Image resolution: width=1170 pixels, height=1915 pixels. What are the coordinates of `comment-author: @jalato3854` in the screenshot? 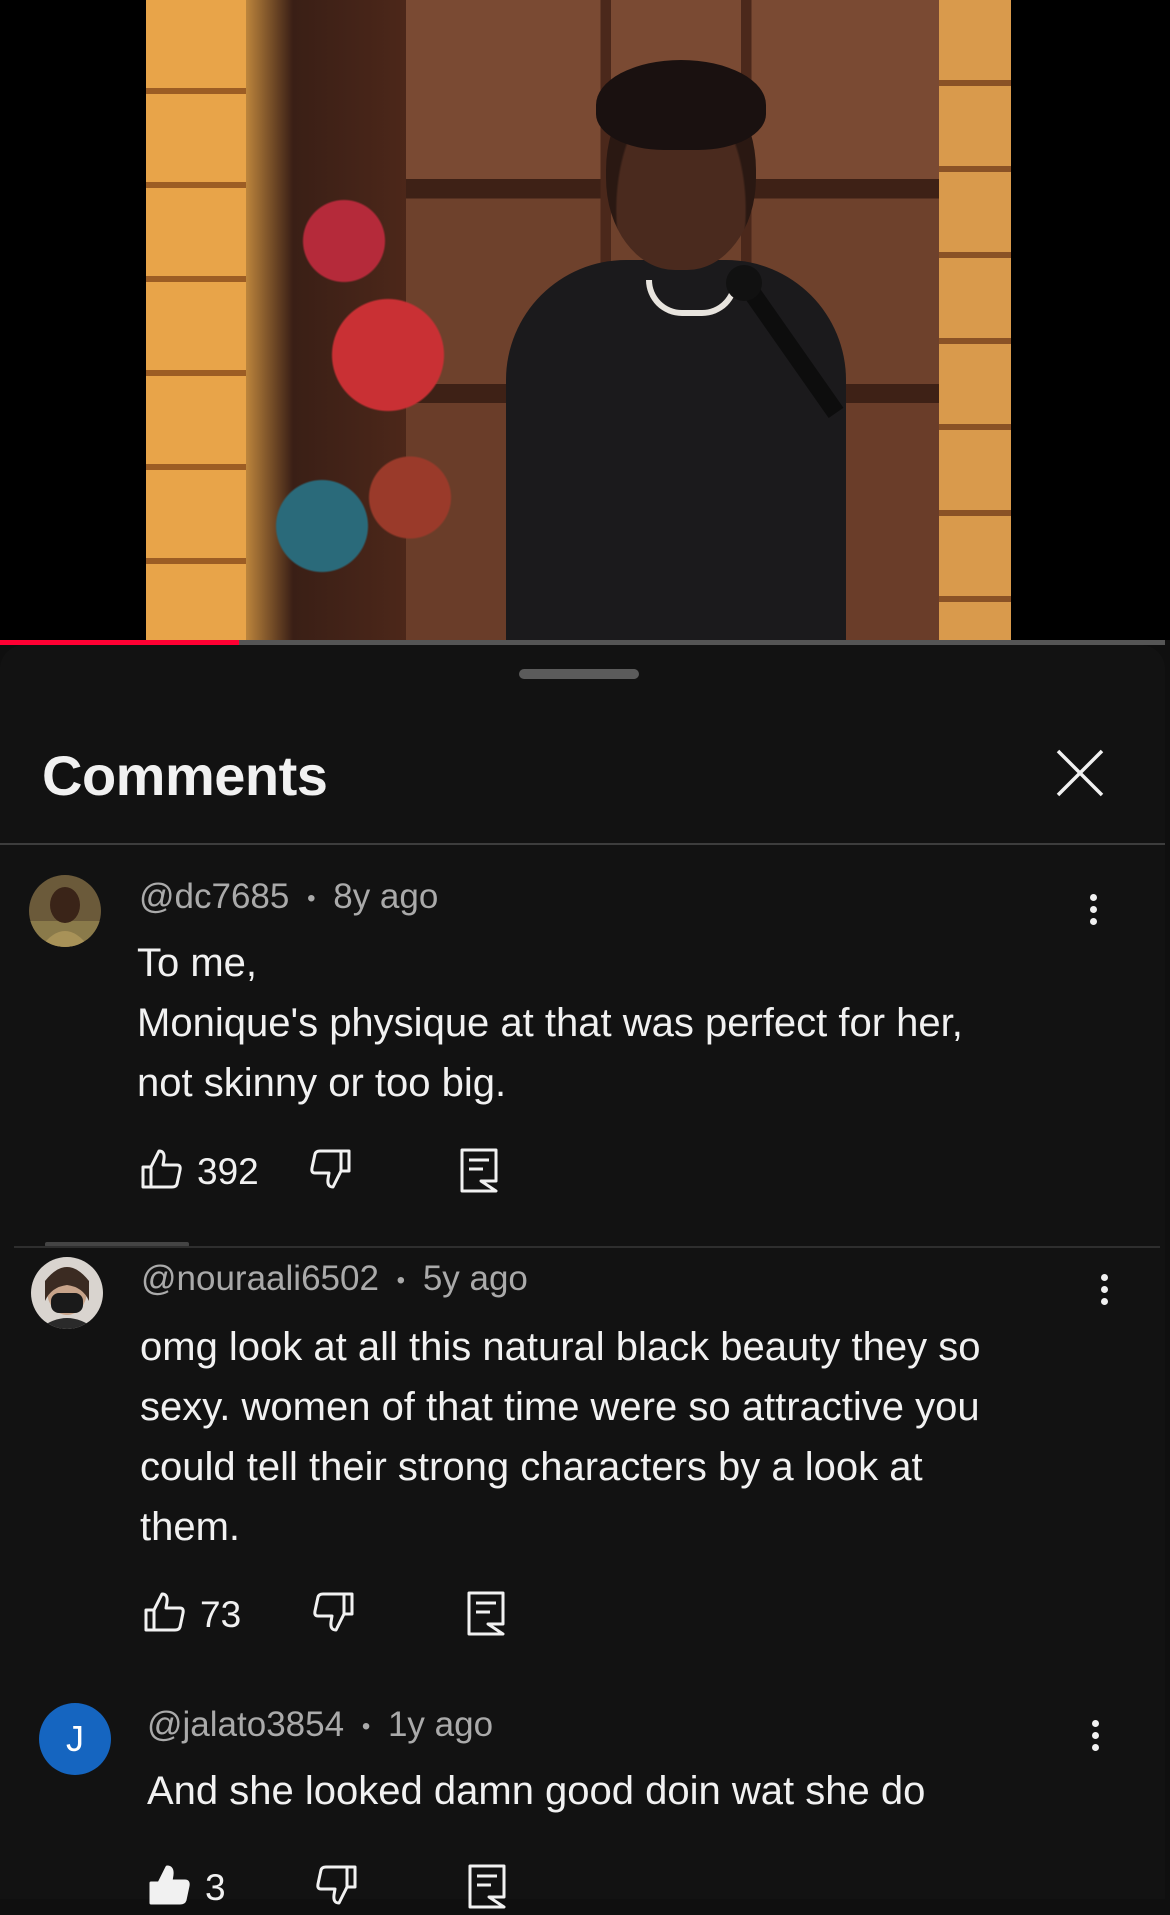 It's located at (245, 1724).